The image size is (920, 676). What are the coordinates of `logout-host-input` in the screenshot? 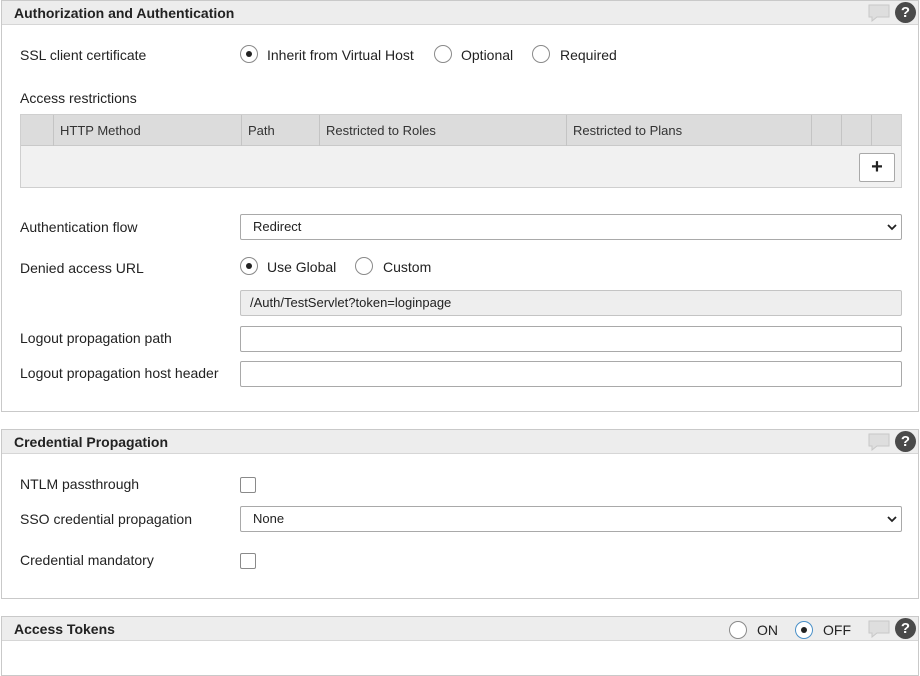 It's located at (571, 374).